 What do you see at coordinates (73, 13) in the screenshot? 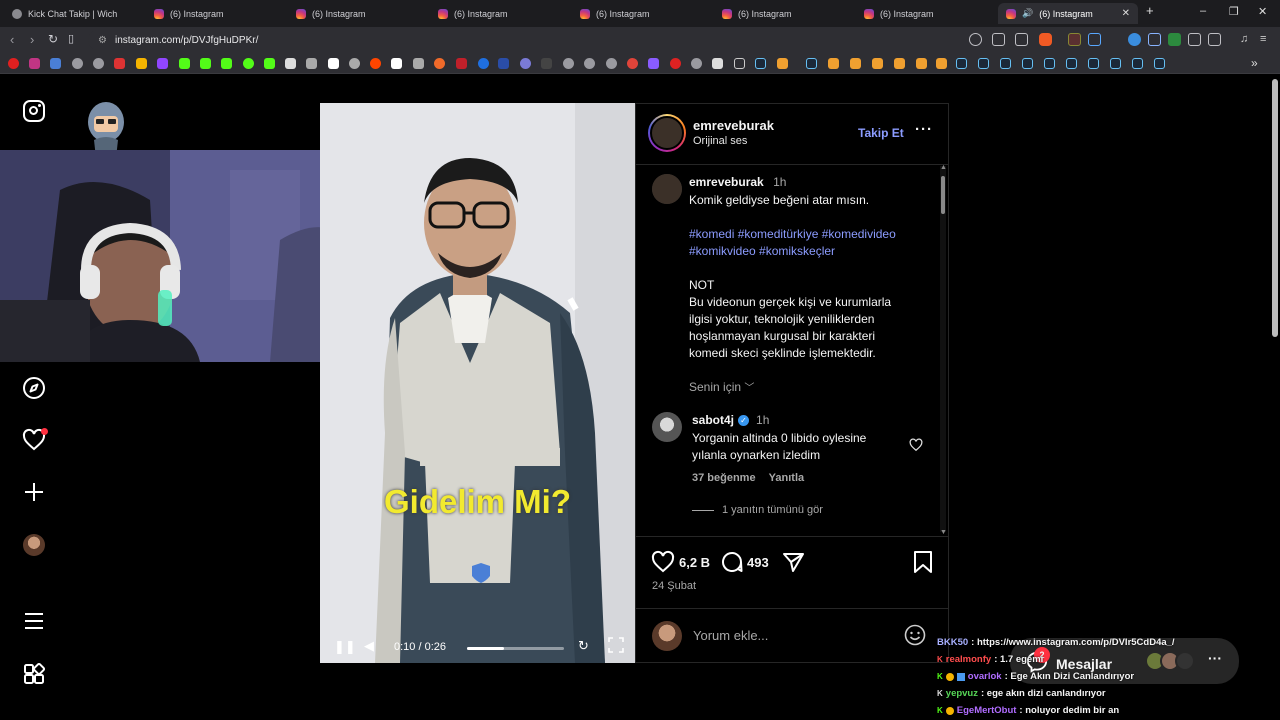
I see `browser-tab: Kick Chat Takip | Wich` at bounding box center [73, 13].